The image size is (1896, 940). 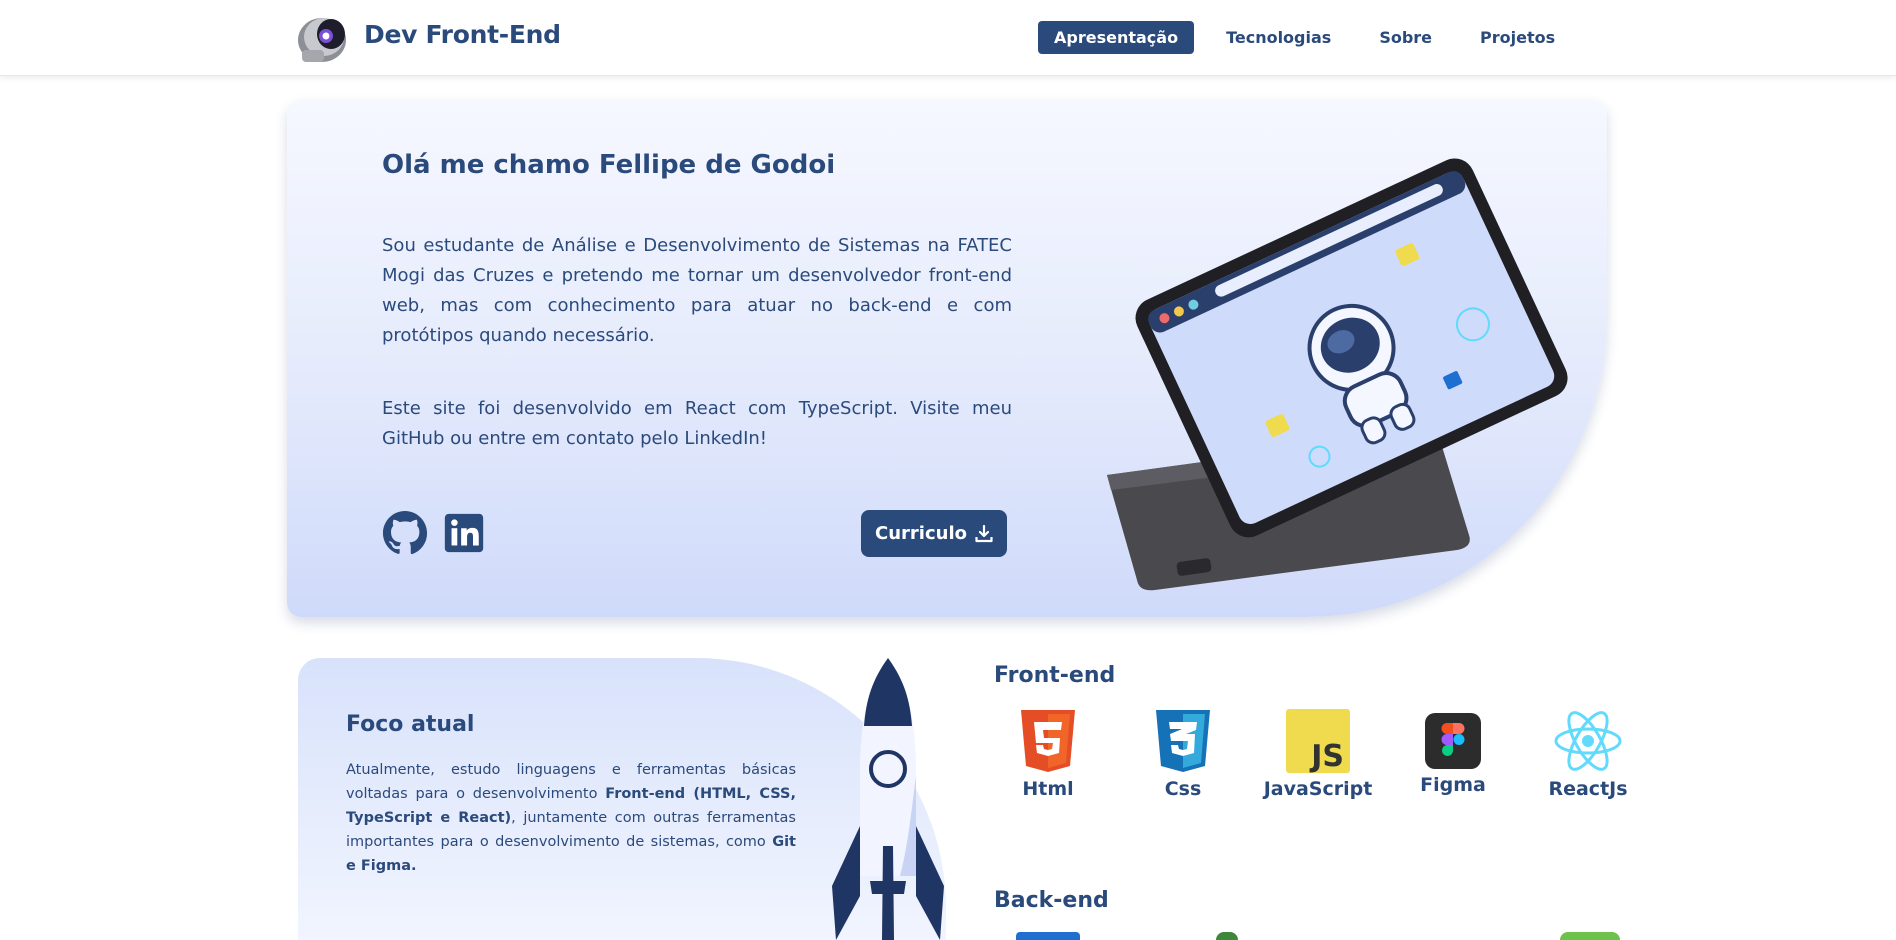 I want to click on download-icon, so click(x=984, y=533).